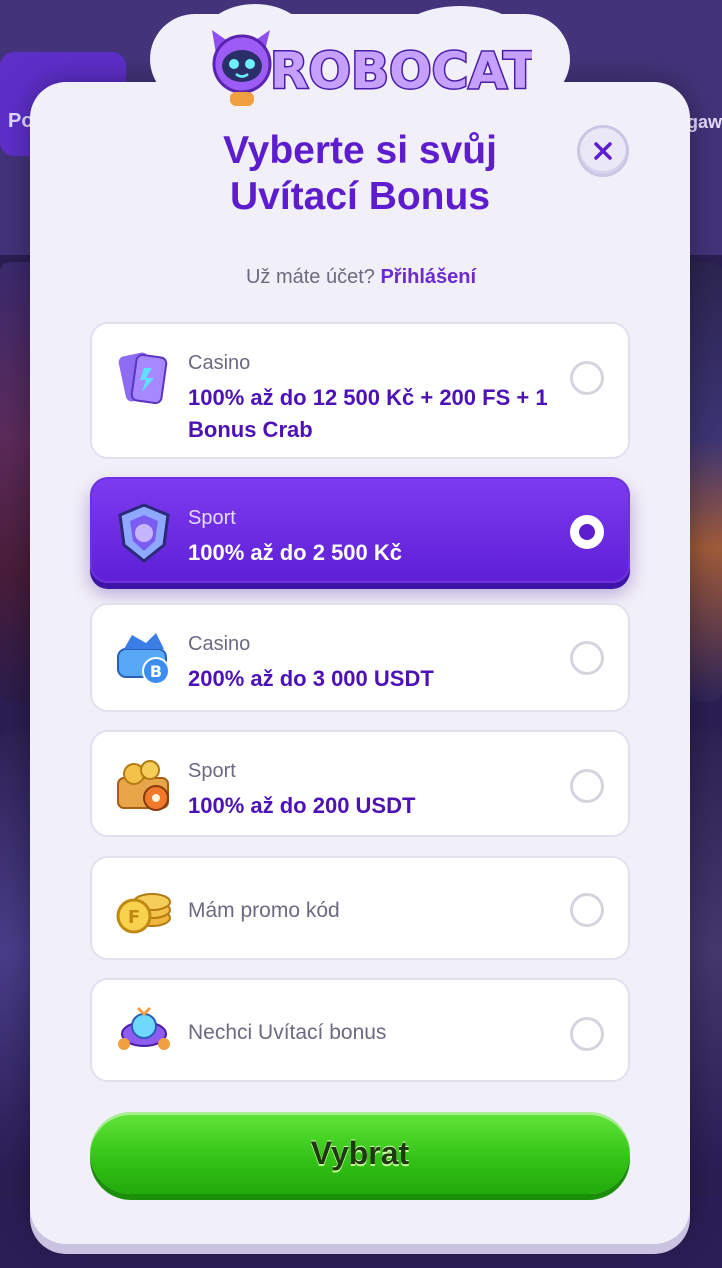 The width and height of the screenshot is (722, 1268). I want to click on bonus-option-no-bonus: Nechci Uvítací bonus, so click(360, 1030).